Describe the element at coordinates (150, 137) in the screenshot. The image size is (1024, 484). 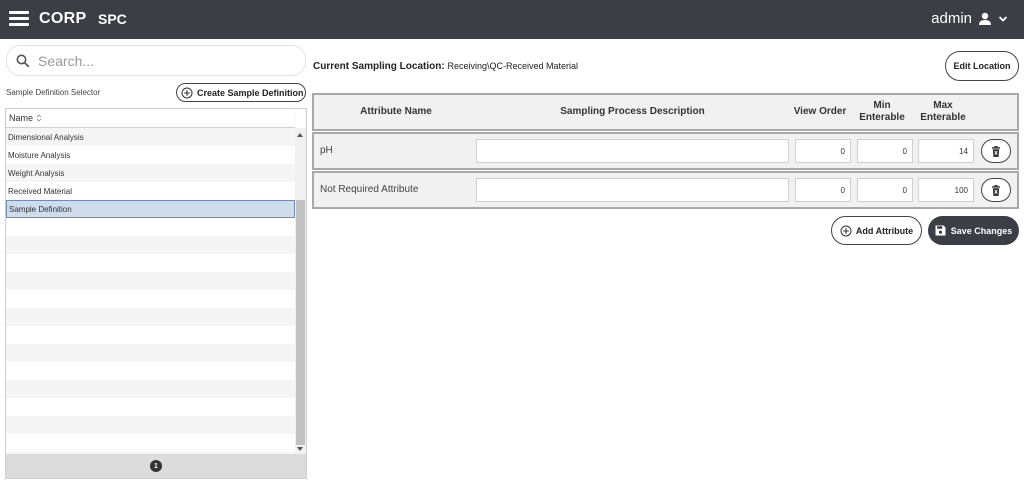
I see `list-item: Dimensional Analysis` at that location.